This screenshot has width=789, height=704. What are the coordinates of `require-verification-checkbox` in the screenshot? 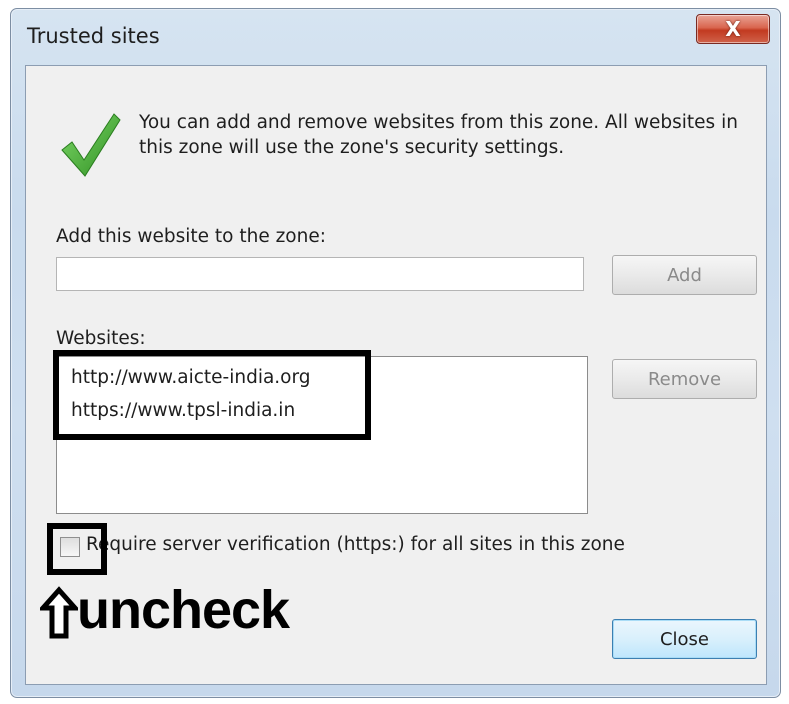 It's located at (70, 547).